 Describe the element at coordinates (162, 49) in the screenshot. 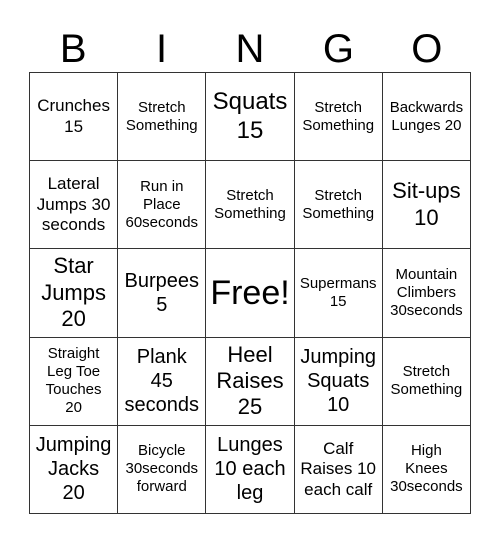

I see `header-letter-i: I` at that location.